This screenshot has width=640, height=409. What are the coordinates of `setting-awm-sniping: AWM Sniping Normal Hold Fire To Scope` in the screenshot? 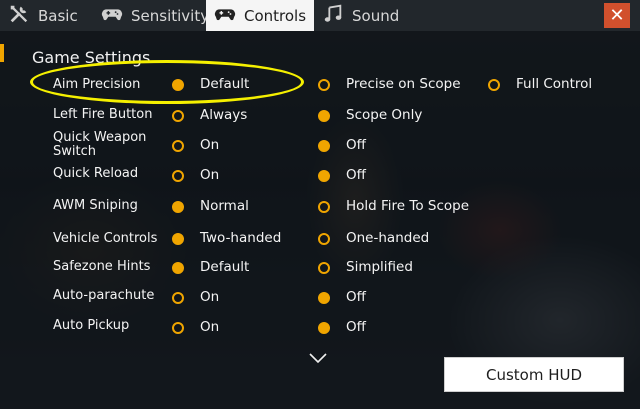 It's located at (320, 212).